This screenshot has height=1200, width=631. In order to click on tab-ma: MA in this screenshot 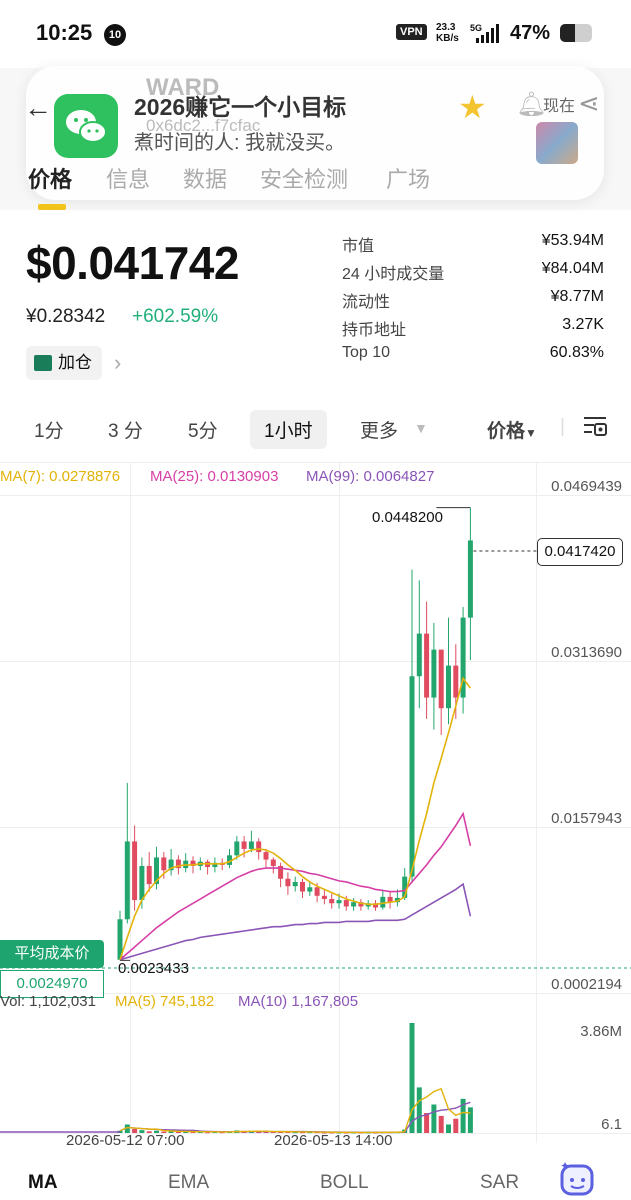, I will do `click(43, 1183)`.